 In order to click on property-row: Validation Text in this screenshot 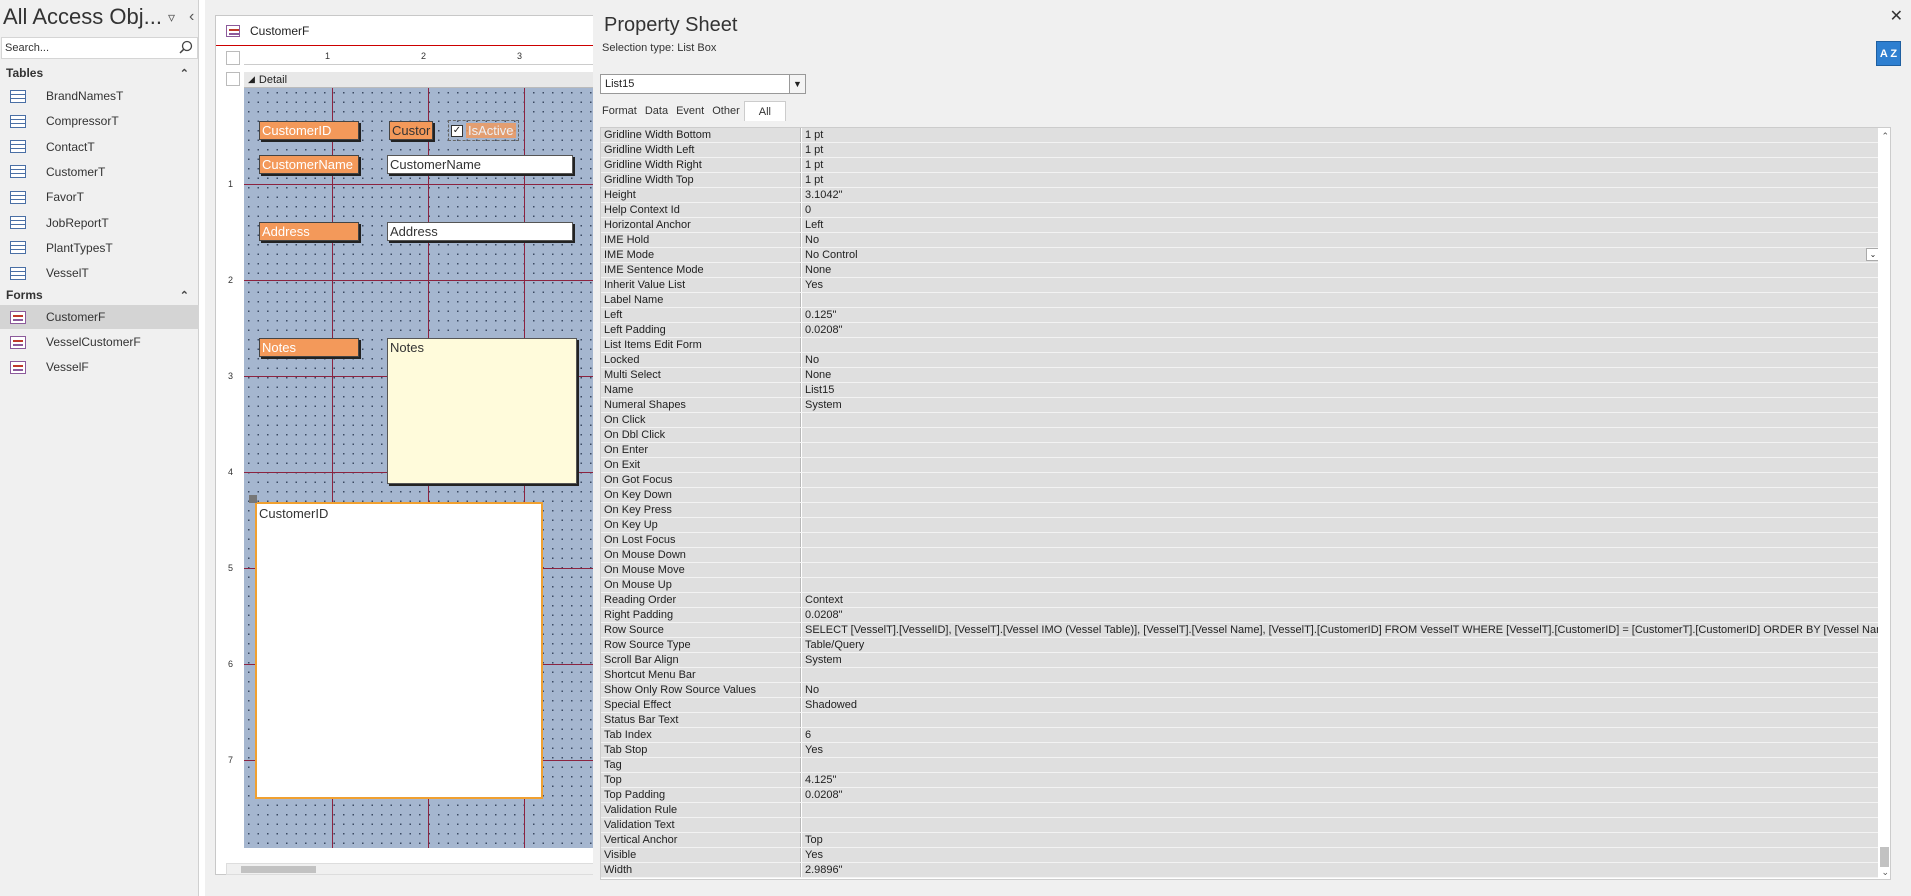, I will do `click(1245, 825)`.